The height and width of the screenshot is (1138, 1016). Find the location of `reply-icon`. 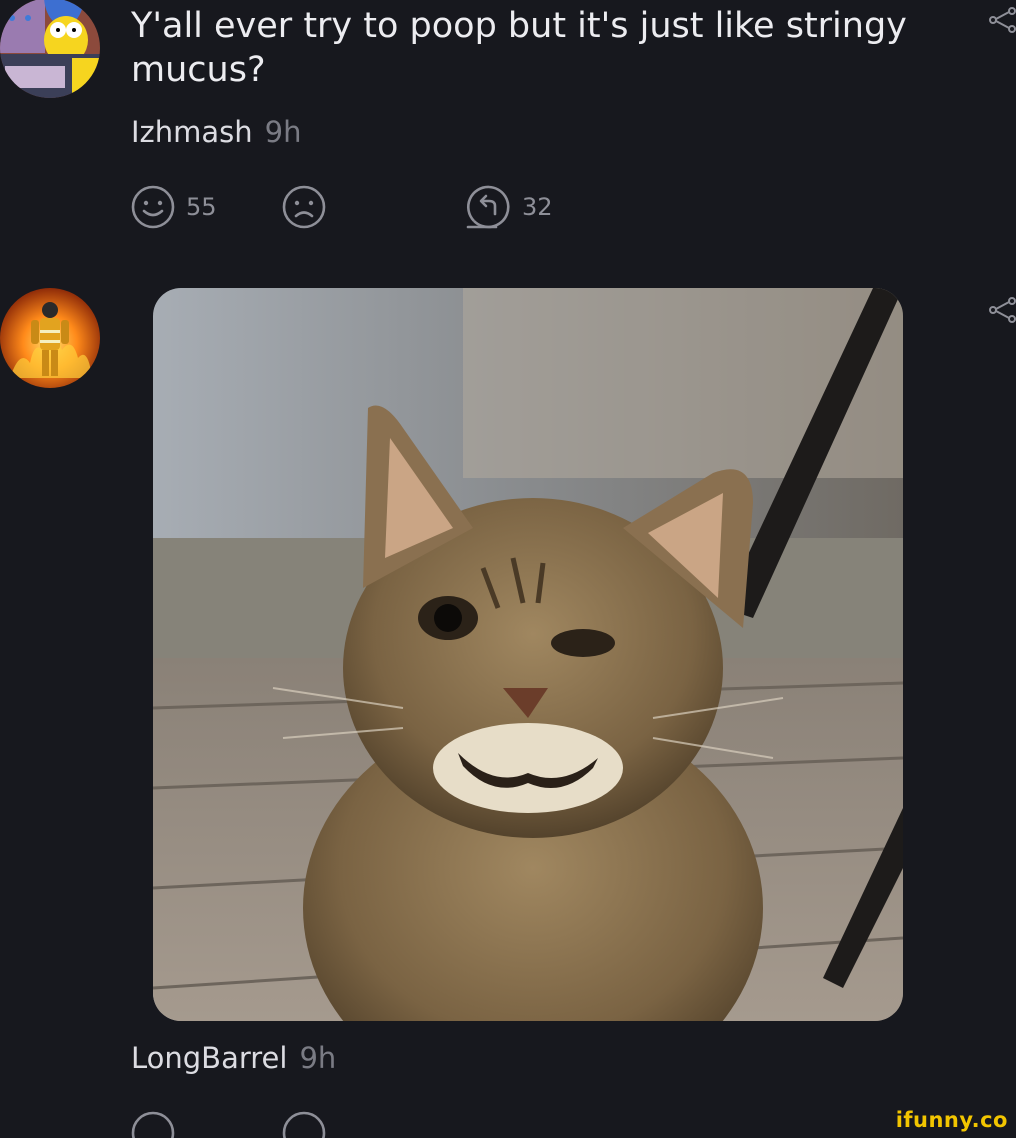

reply-icon is located at coordinates (489, 207).